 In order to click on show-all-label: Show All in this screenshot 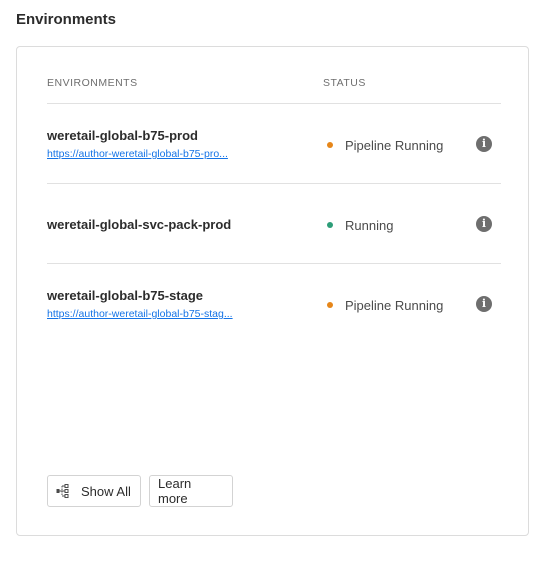, I will do `click(106, 491)`.